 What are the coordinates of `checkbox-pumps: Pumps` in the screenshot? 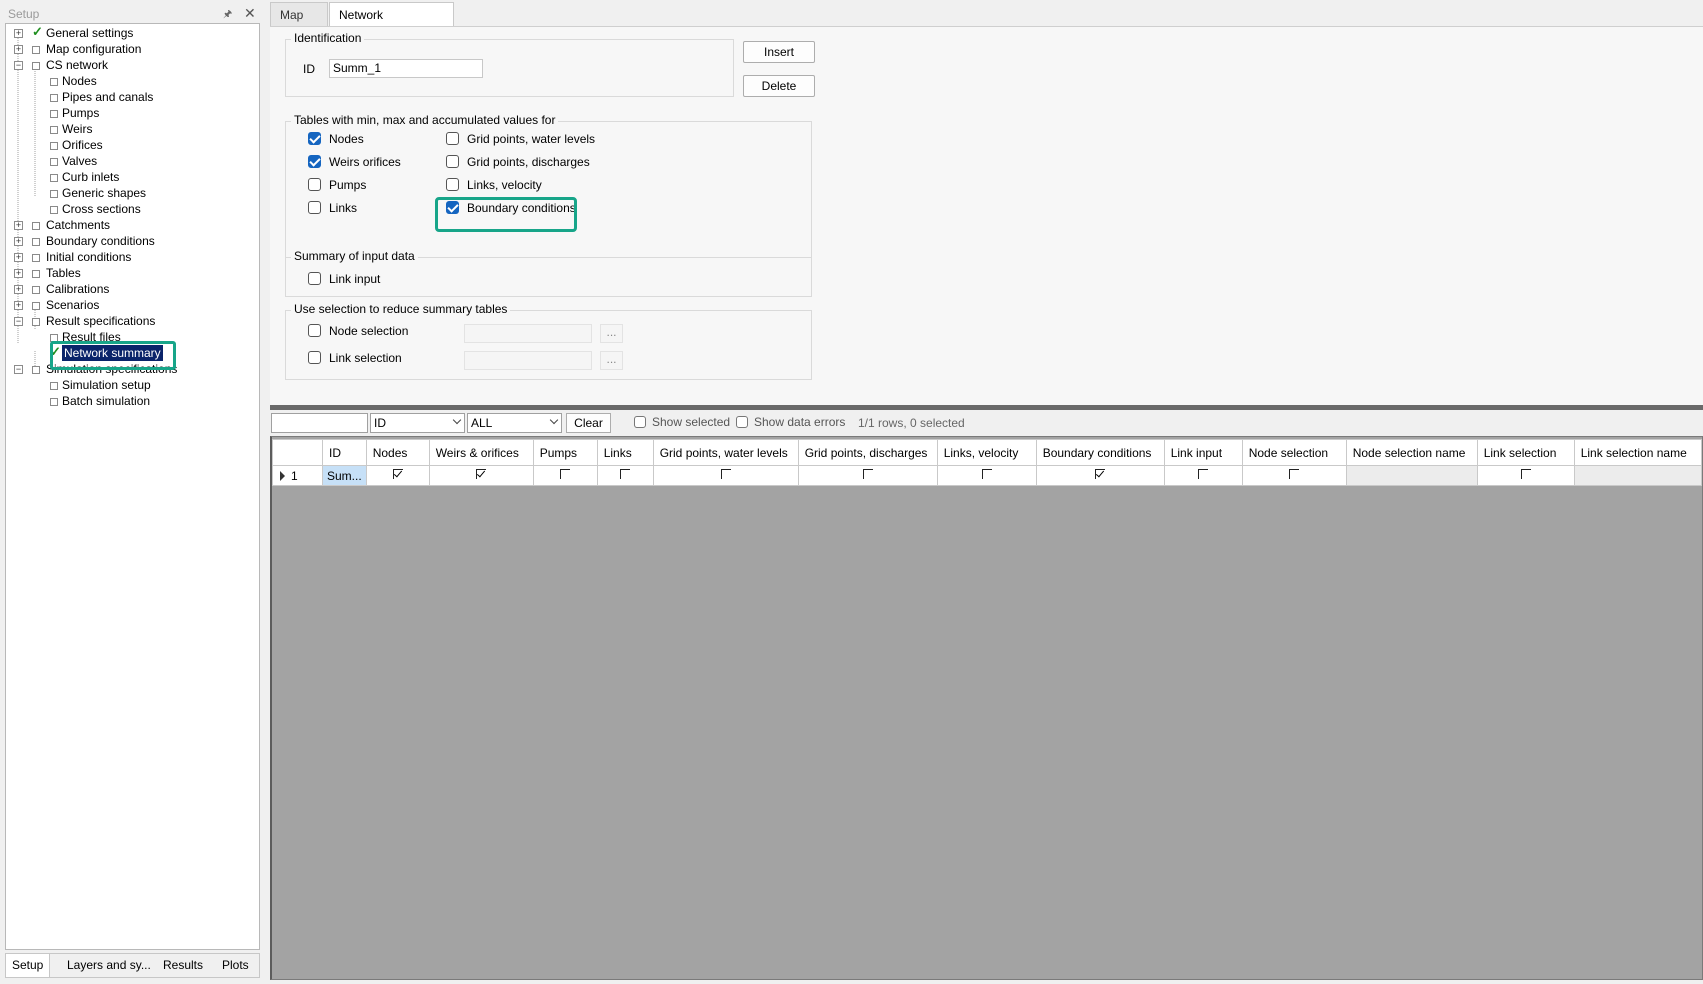 It's located at (337, 185).